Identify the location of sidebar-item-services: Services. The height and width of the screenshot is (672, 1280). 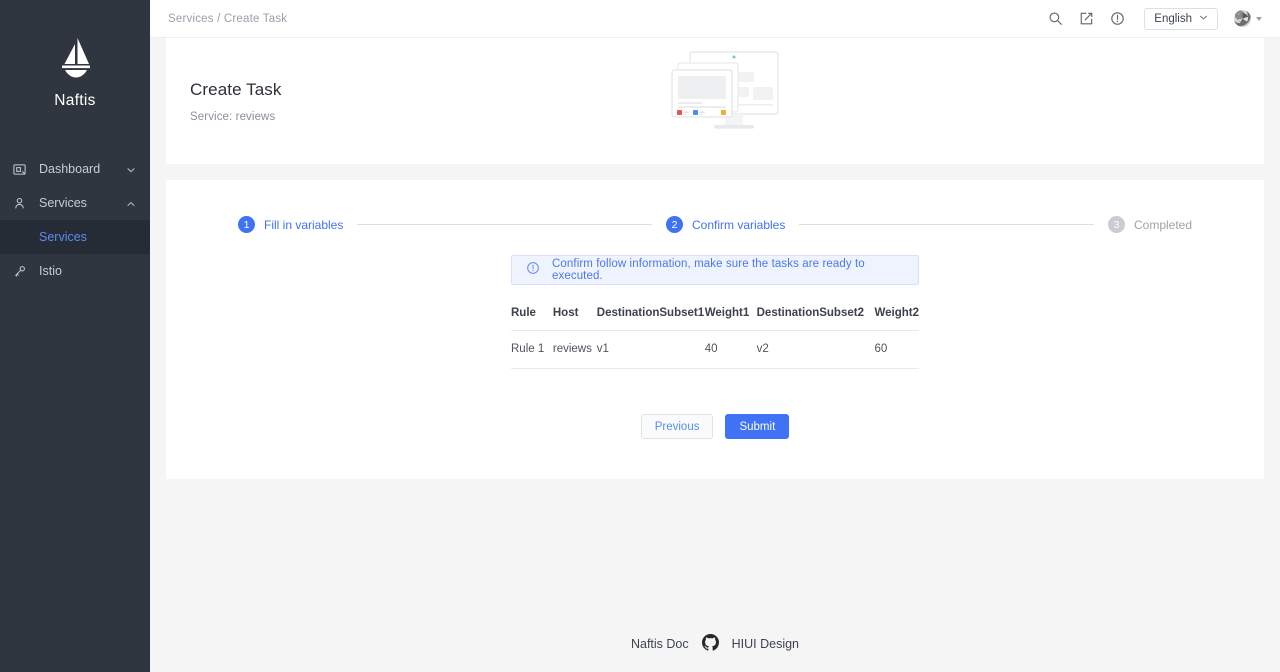
(75, 203).